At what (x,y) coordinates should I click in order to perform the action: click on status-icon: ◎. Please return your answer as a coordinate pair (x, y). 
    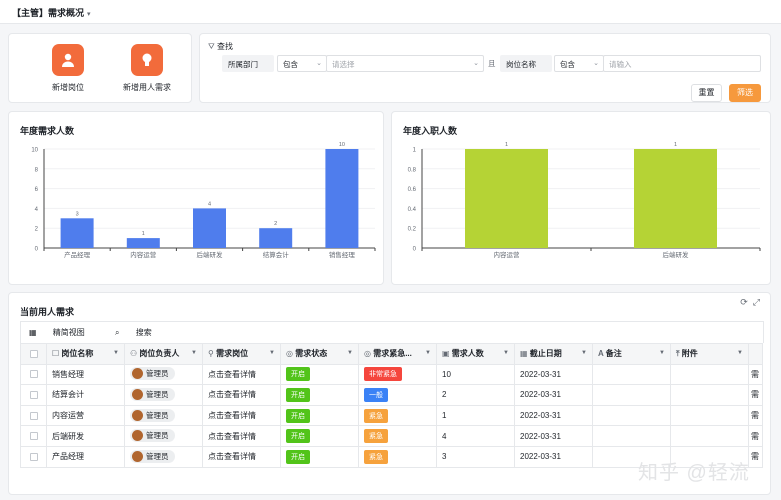
    Looking at the image, I should click on (369, 354).